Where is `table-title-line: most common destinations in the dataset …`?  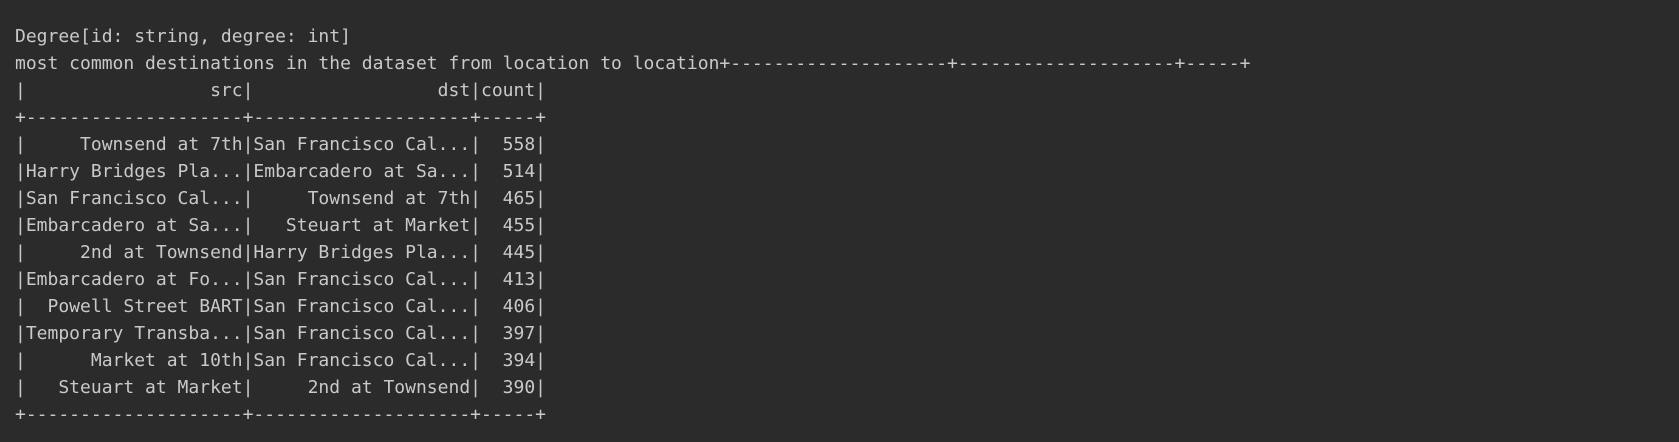
table-title-line: most common destinations in the dataset … is located at coordinates (633, 63).